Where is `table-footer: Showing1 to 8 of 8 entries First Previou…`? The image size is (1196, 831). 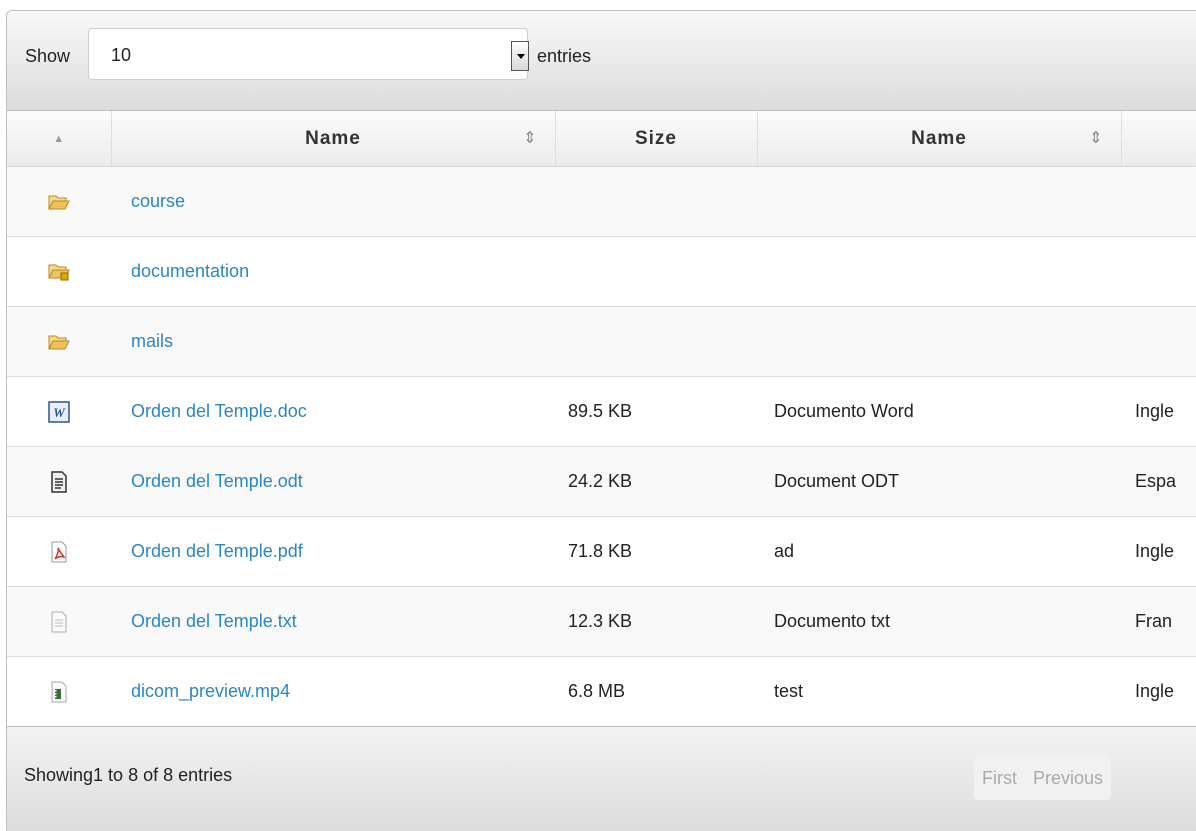
table-footer: Showing1 to 8 of 8 entries First Previou… is located at coordinates (601, 778).